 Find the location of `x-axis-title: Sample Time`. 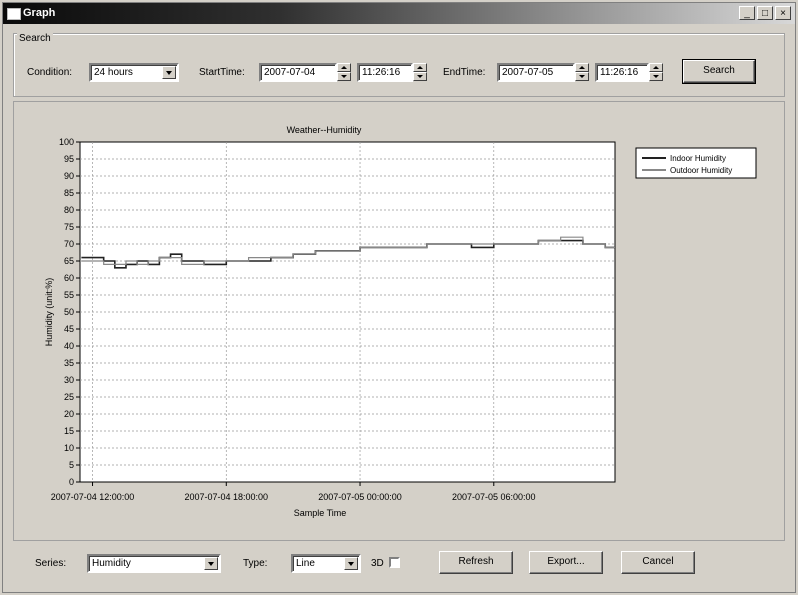

x-axis-title: Sample Time is located at coordinates (320, 513).